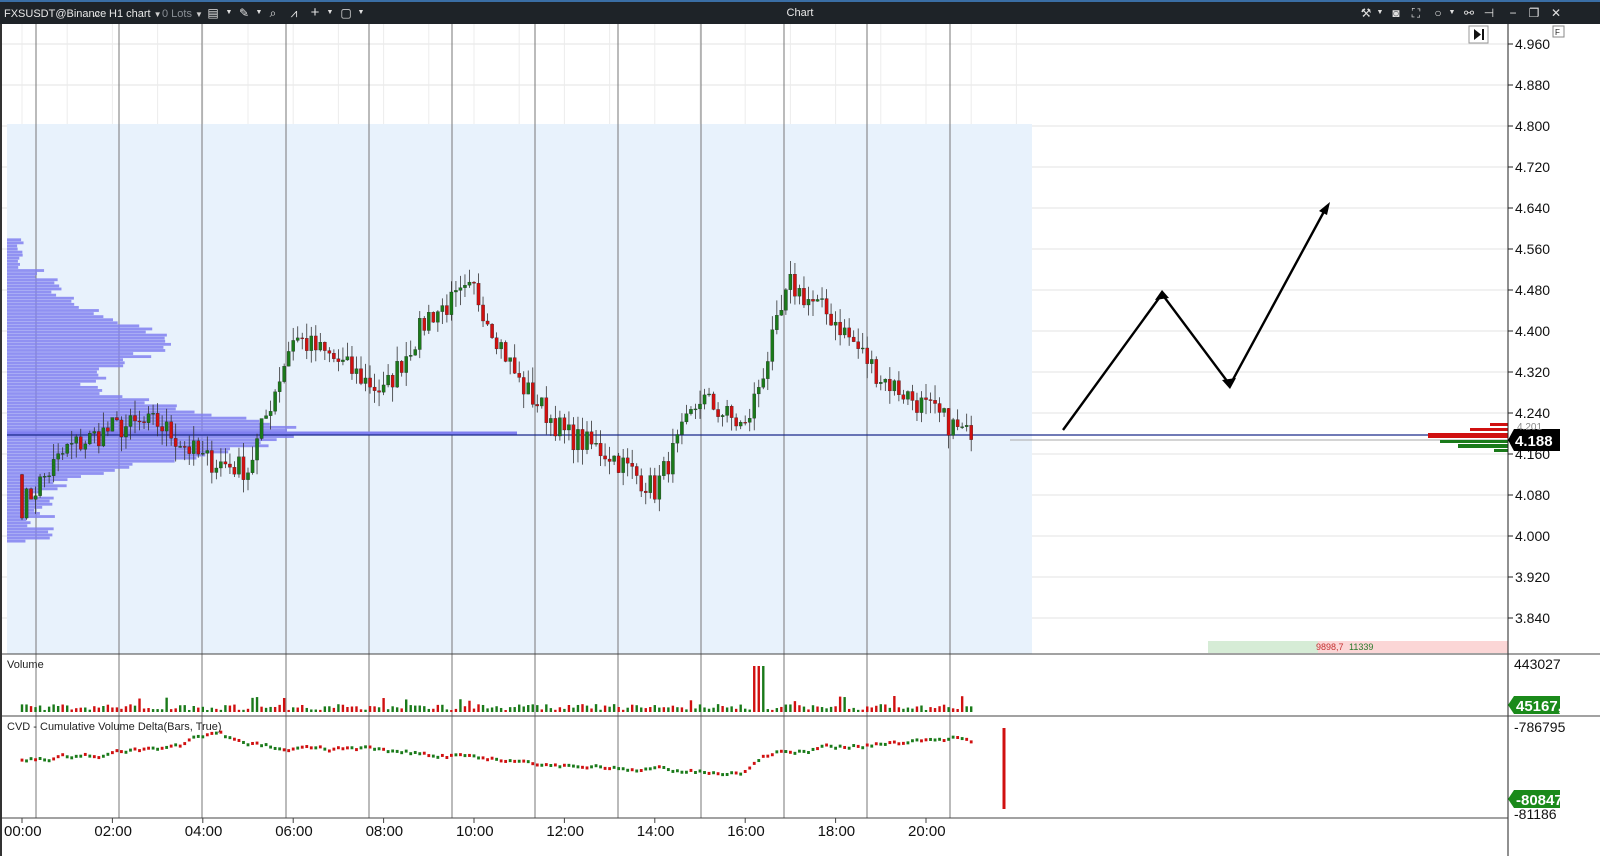  Describe the element at coordinates (1532, 249) in the screenshot. I see `price-tick-label: 4.560` at that location.